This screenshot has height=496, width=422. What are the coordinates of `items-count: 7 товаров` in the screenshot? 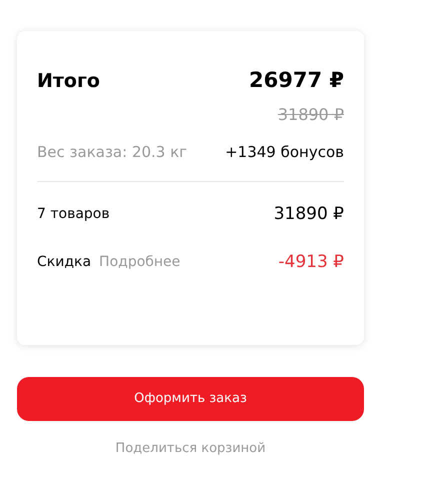 It's located at (73, 214).